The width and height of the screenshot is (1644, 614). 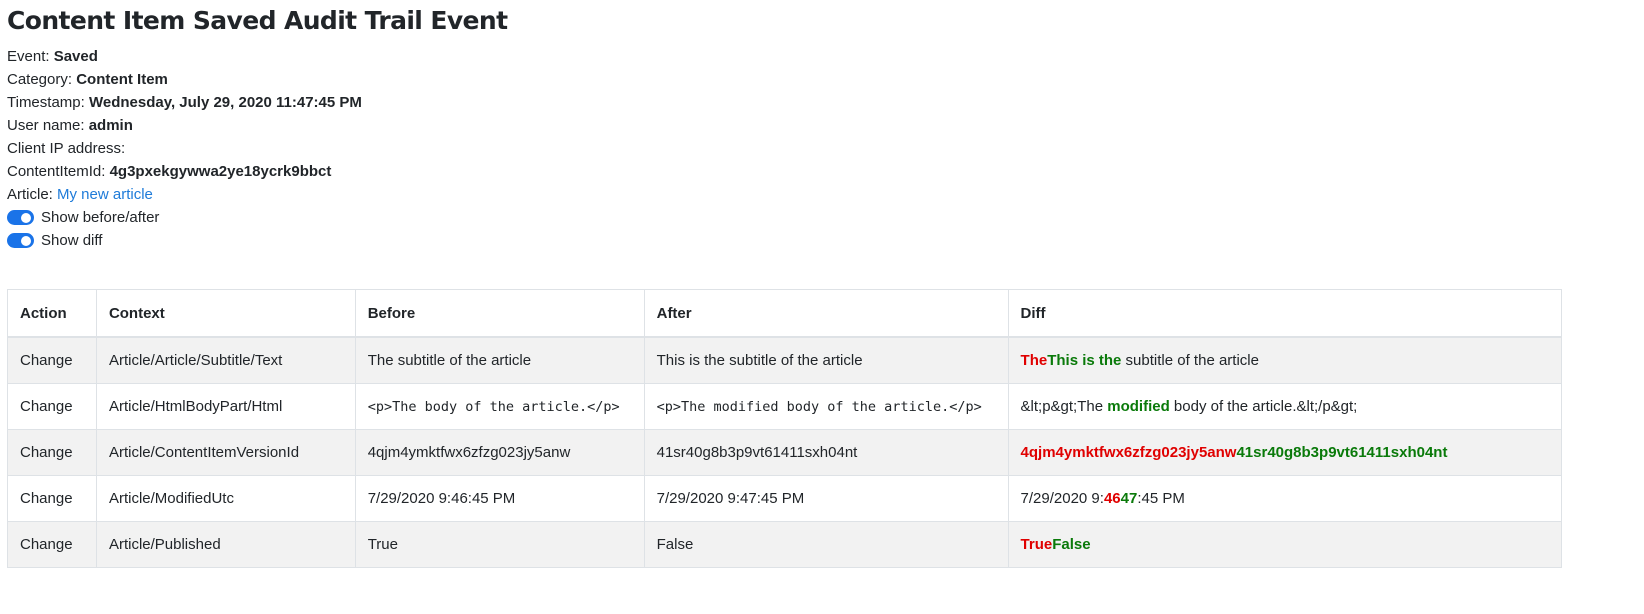 I want to click on diff-unchanged-text: subtitle of the article, so click(x=1190, y=360).